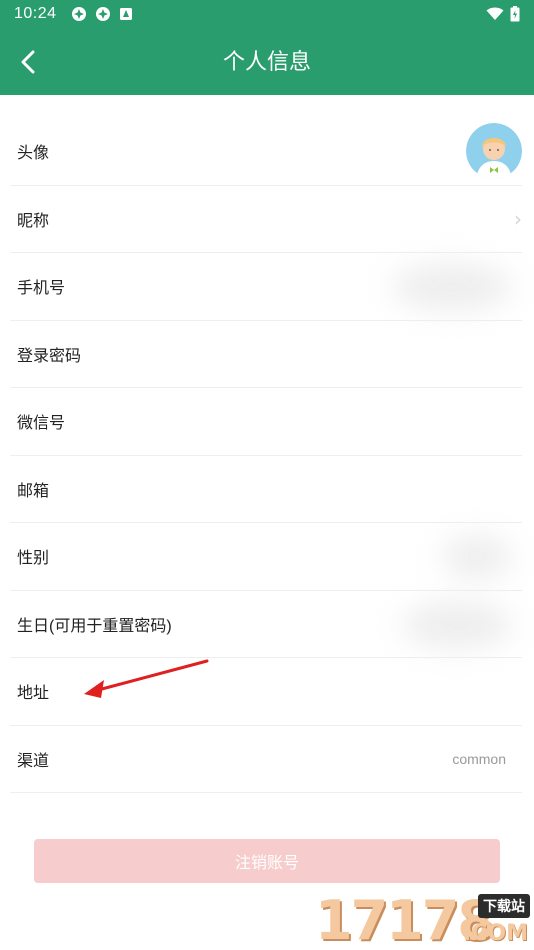 Image resolution: width=534 pixels, height=950 pixels. I want to click on row-label: 微信号, so click(41, 424).